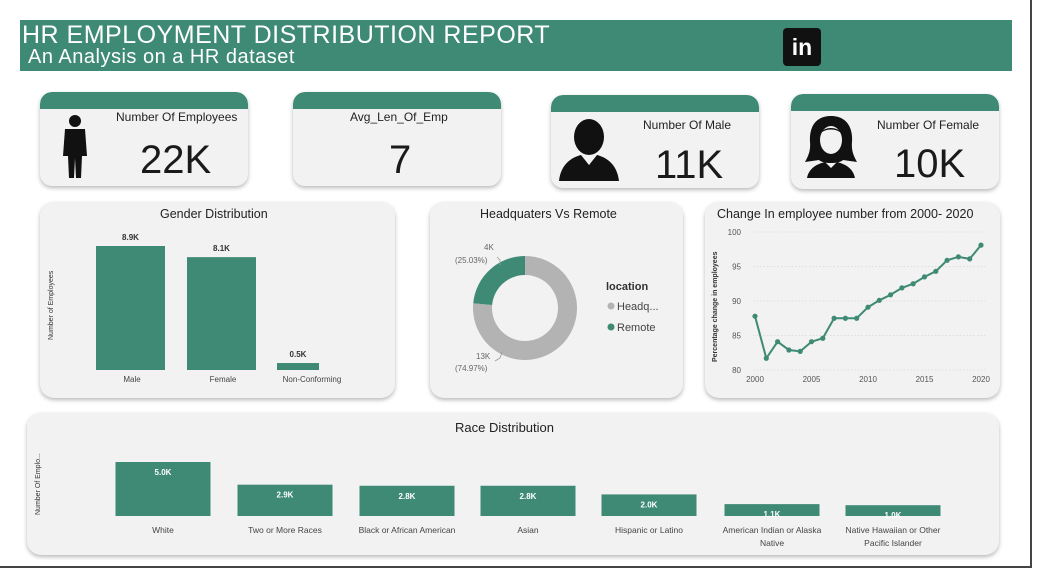 The height and width of the screenshot is (572, 1038). Describe the element at coordinates (736, 370) in the screenshot. I see `y-tick-label: 80` at that location.